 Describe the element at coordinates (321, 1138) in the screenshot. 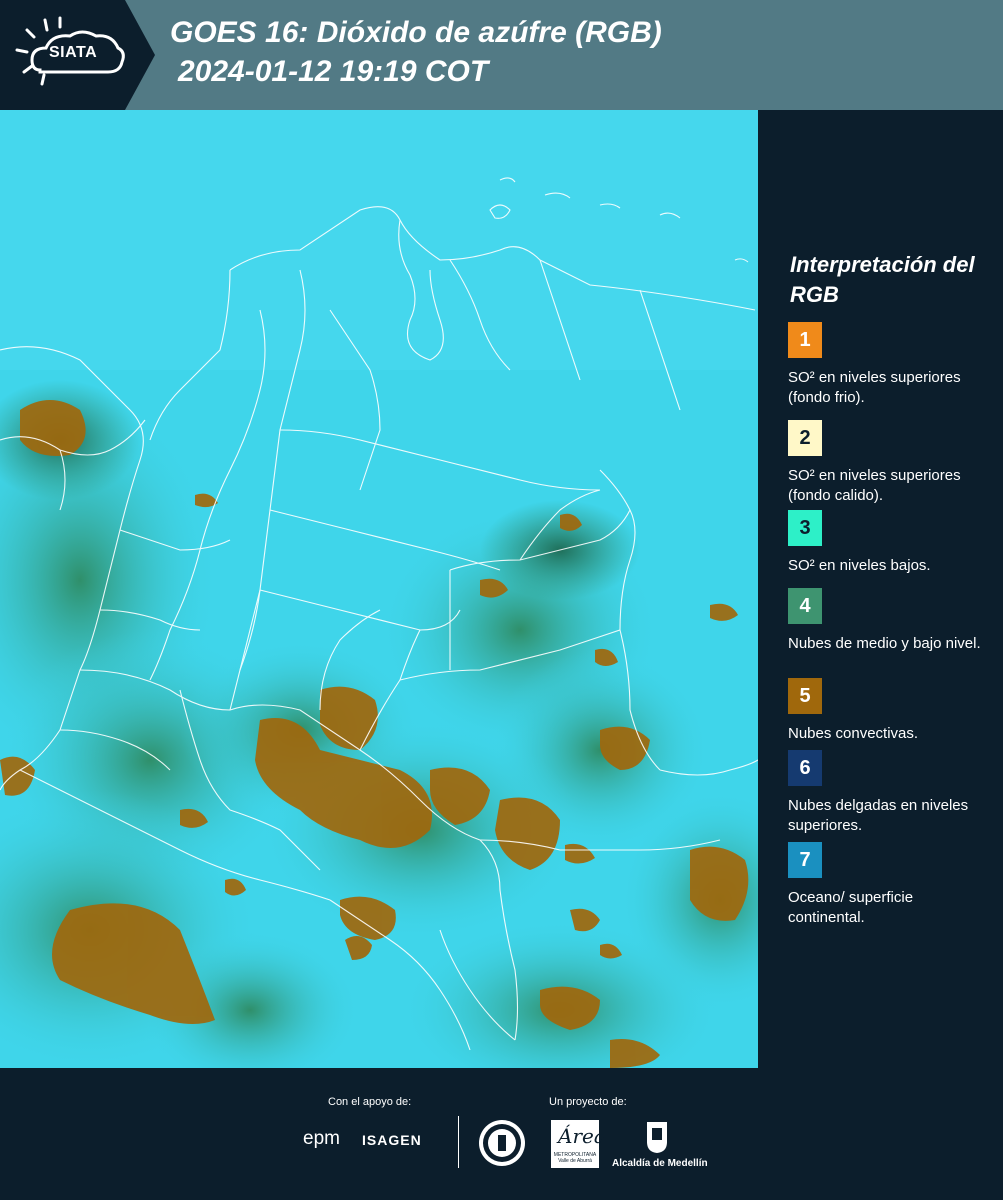

I see `epm-logo: epm` at that location.